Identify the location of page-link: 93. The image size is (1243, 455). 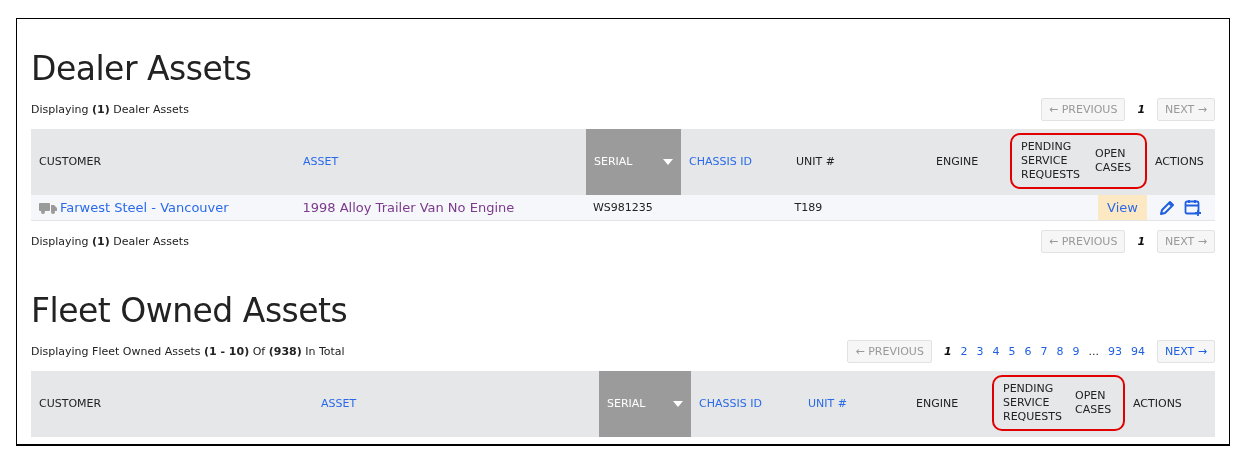
(1115, 351).